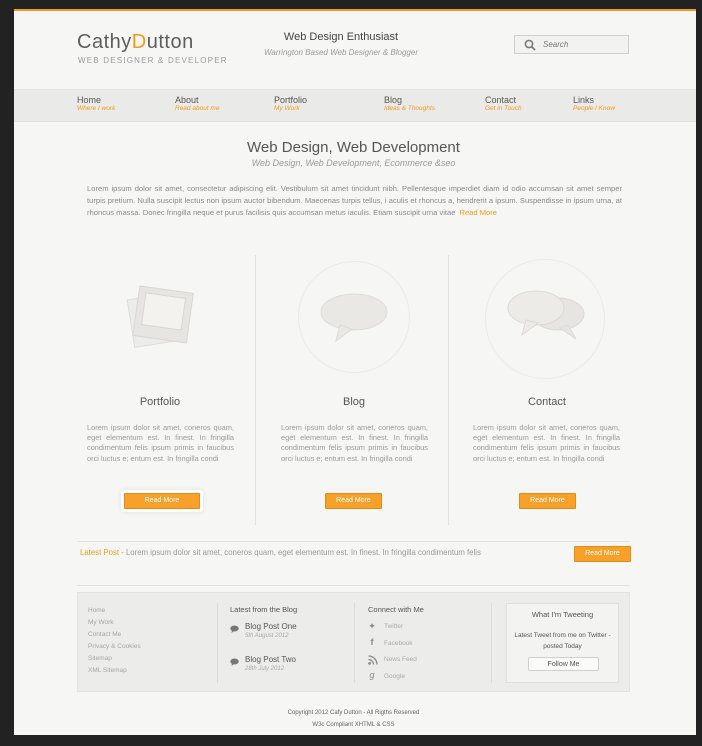  I want to click on nav-item-contact: Contact Get in Touch, so click(503, 103).